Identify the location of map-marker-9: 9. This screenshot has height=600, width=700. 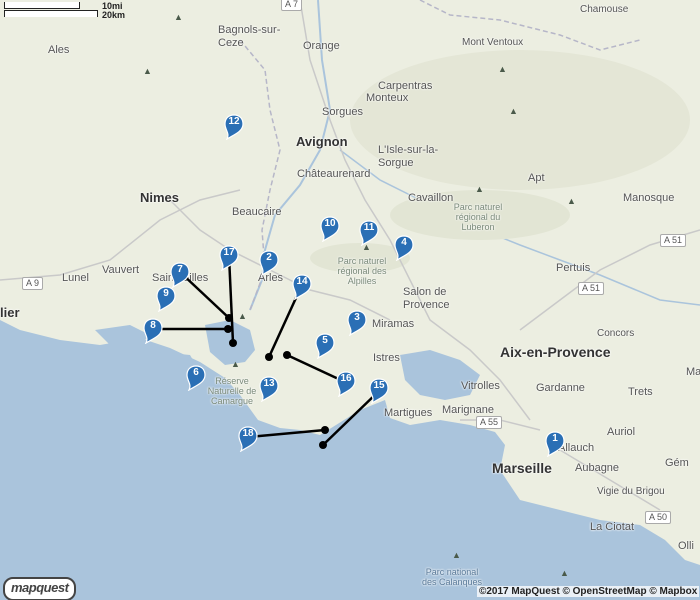
(166, 299).